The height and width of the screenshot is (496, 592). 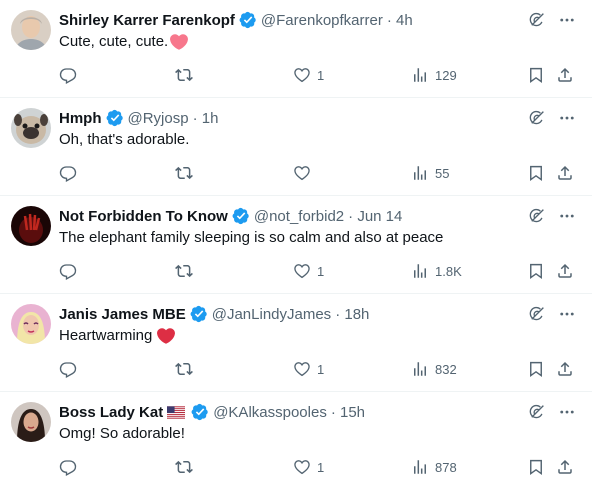 What do you see at coordinates (442, 173) in the screenshot?
I see `view-count: 55` at bounding box center [442, 173].